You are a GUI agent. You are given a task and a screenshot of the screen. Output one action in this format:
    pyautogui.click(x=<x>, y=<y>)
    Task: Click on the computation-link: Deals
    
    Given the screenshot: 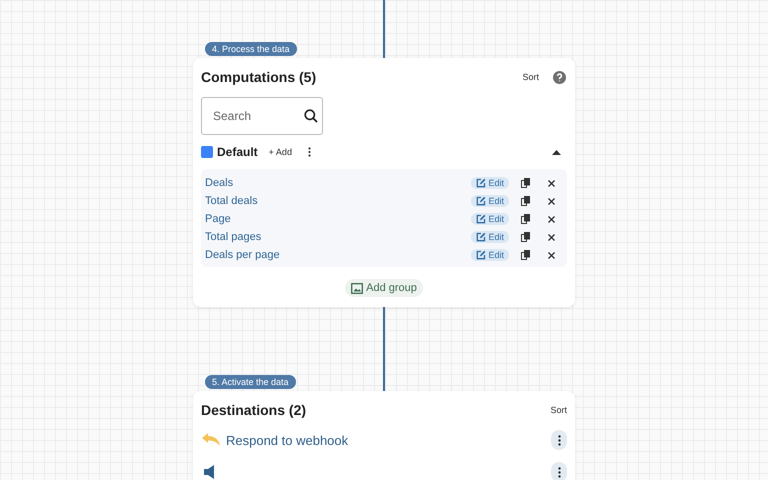 What is the action you would take?
    pyautogui.click(x=219, y=183)
    